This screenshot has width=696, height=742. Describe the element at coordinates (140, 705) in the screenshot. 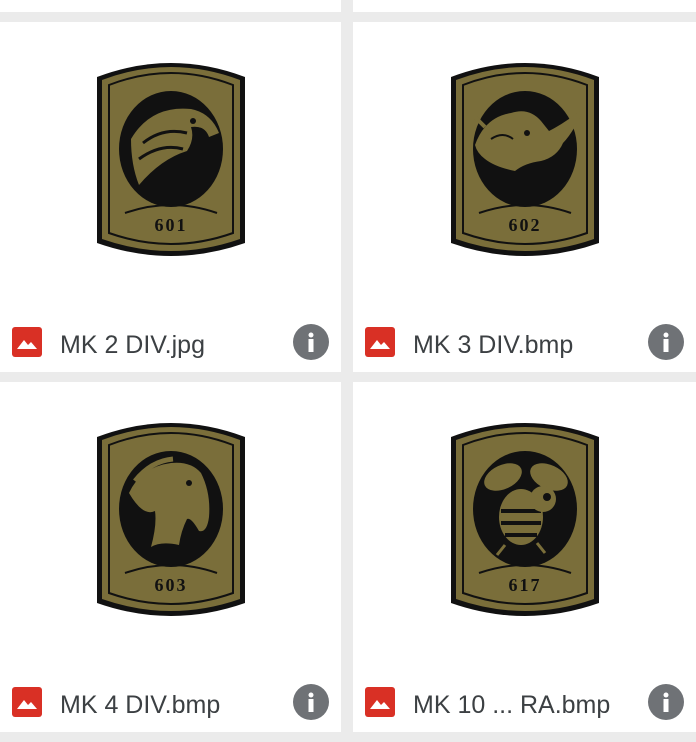

I see `file-name: MK 4 DIV.bmp` at that location.